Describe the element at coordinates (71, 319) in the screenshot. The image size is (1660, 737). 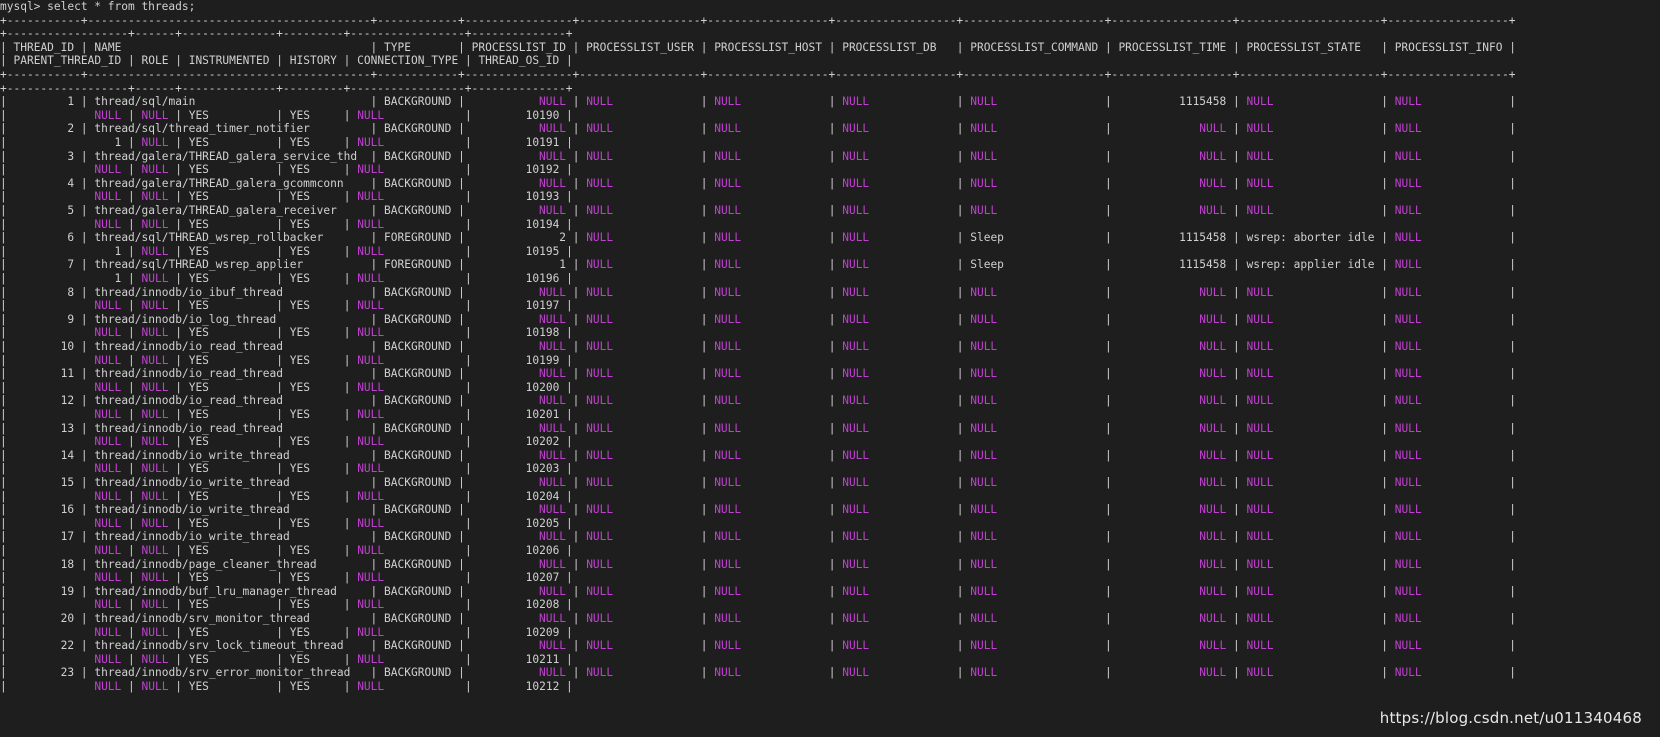
I see `cell-id: 9` at that location.